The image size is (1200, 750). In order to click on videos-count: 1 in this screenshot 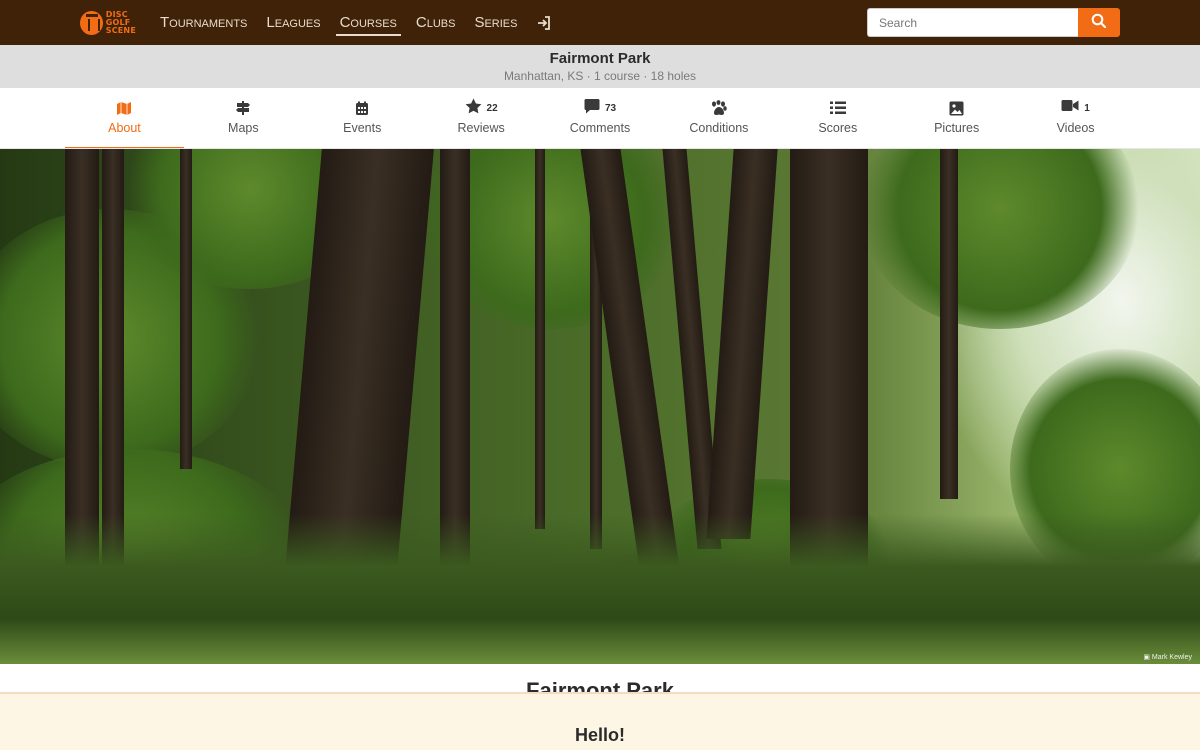, I will do `click(1087, 108)`.